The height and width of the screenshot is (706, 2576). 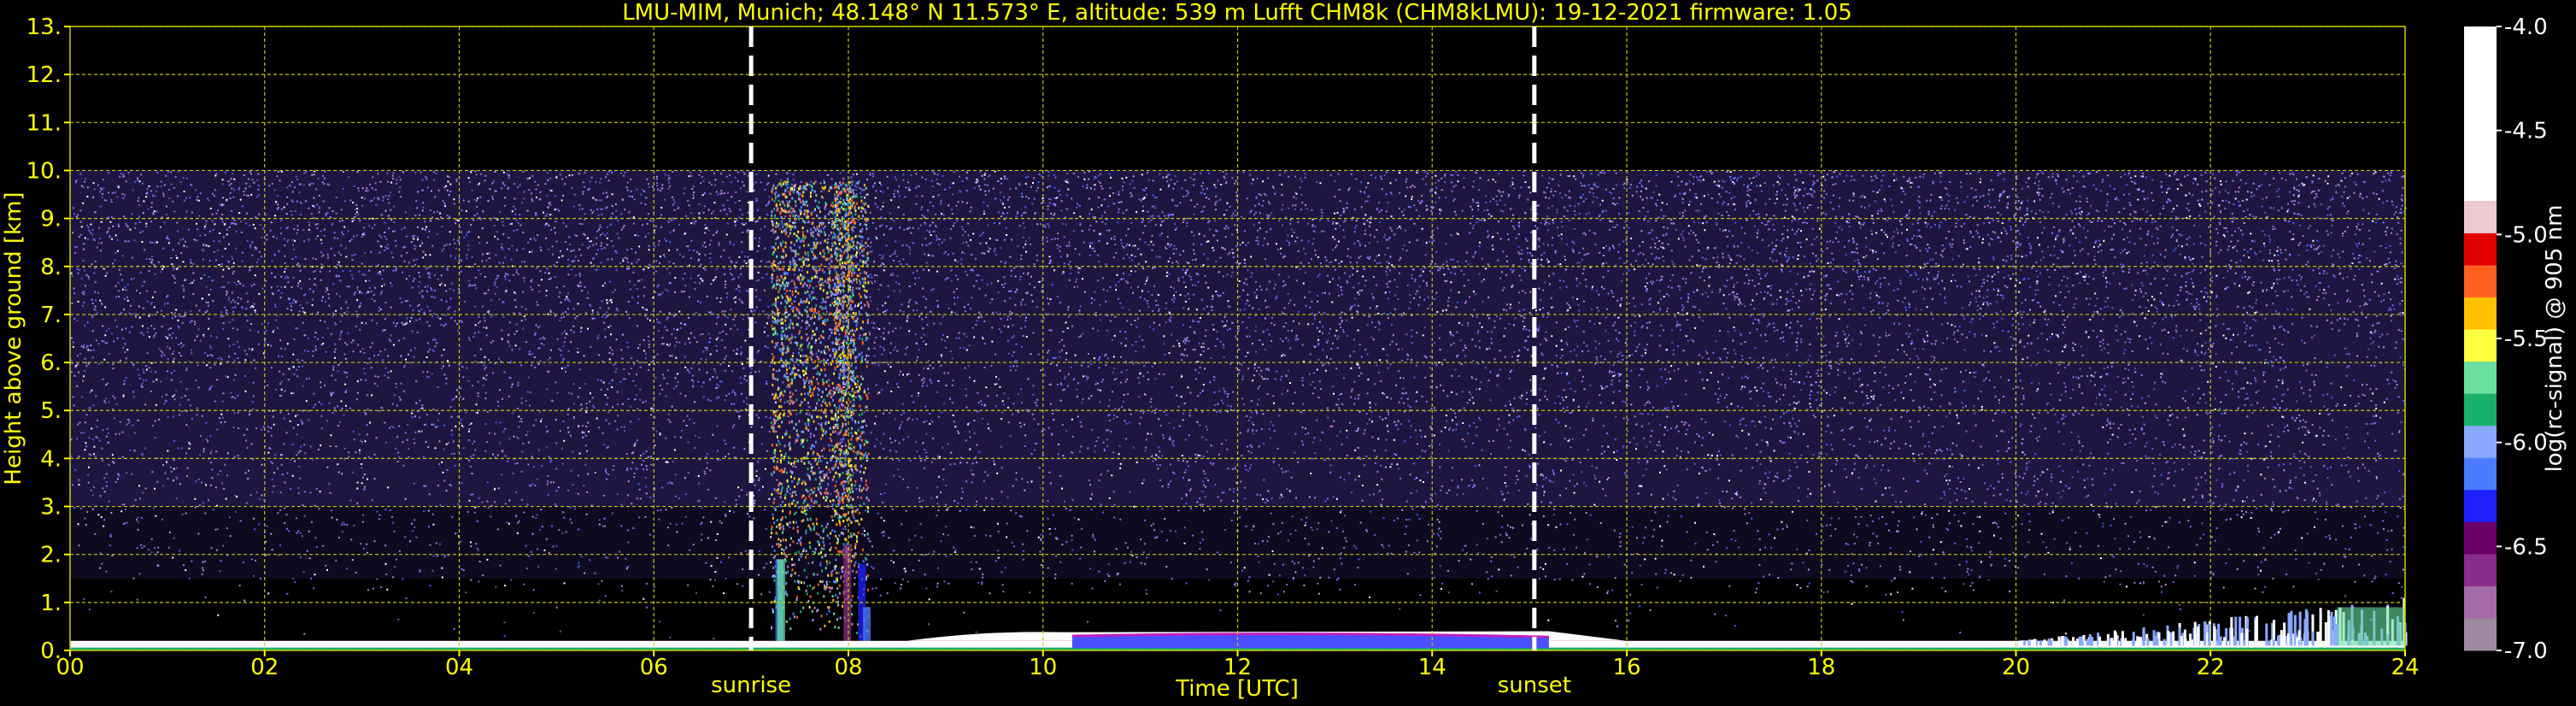 What do you see at coordinates (2371, 626) in the screenshot?
I see `evening-layer-dense` at bounding box center [2371, 626].